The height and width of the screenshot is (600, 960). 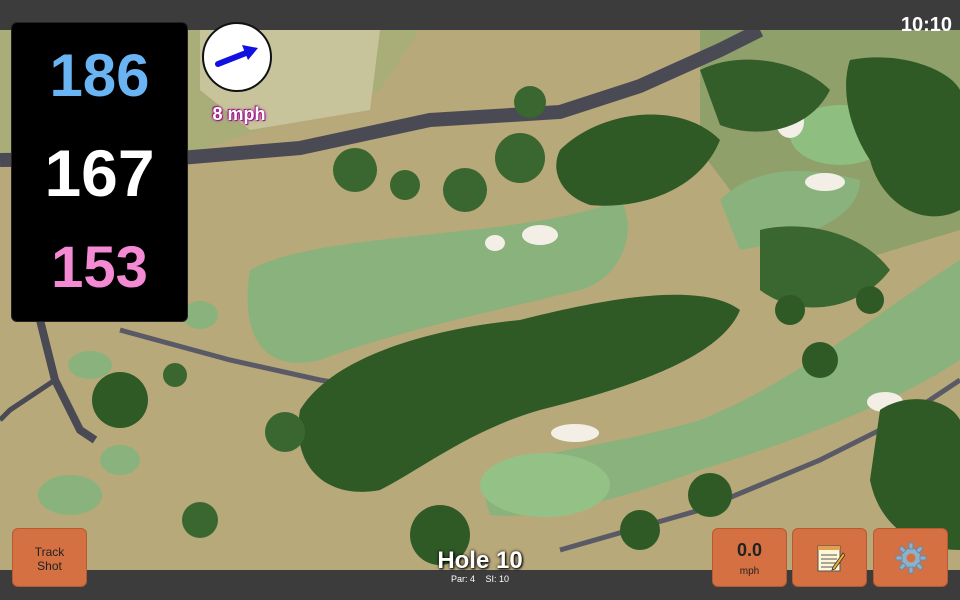 I want to click on distance-panel: 186 167 153, so click(x=99, y=172).